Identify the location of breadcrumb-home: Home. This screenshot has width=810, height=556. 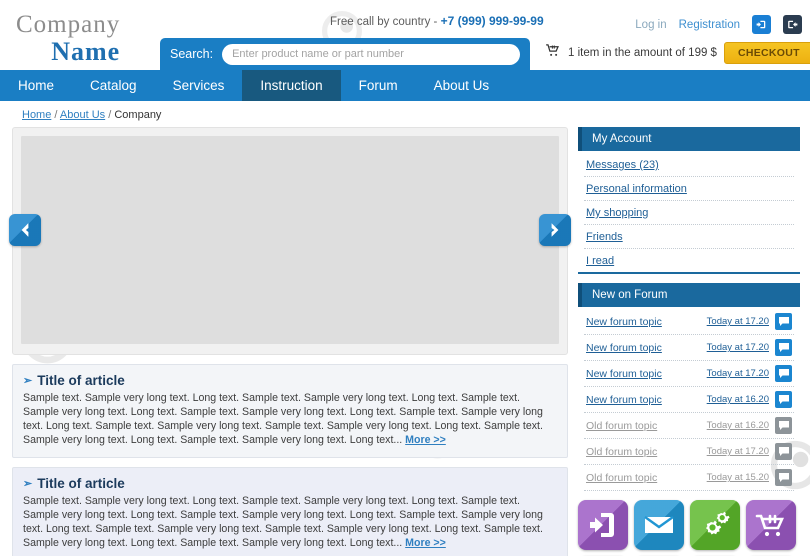
(36, 115).